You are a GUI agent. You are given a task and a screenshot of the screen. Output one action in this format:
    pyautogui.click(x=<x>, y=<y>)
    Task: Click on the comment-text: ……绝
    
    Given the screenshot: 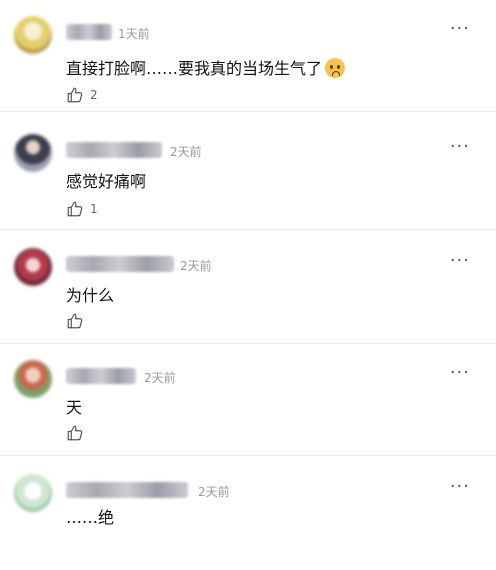 What is the action you would take?
    pyautogui.click(x=90, y=517)
    